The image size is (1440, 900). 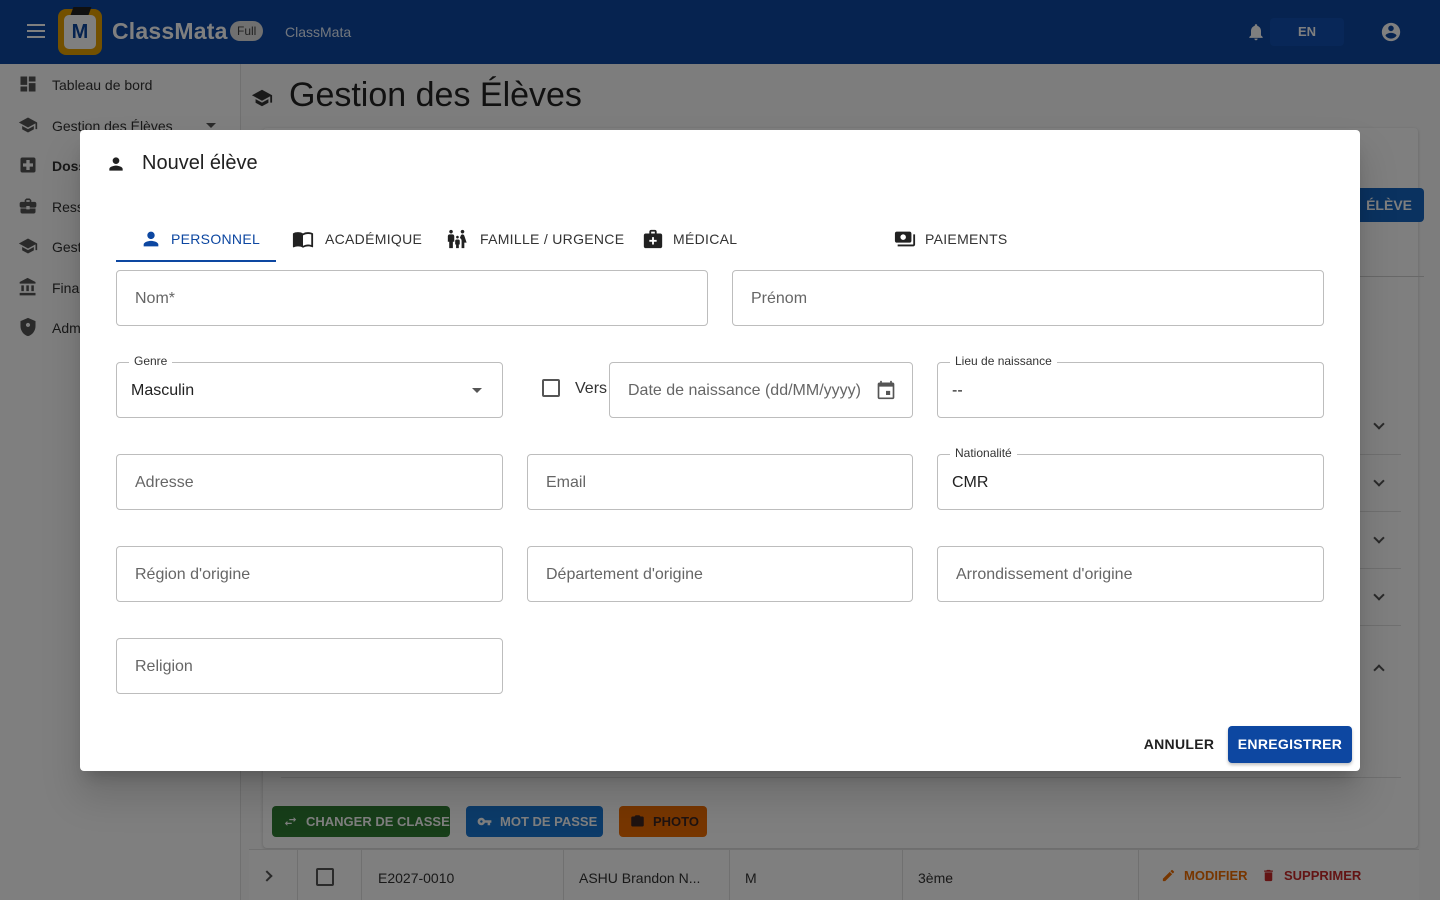 I want to click on genre-select: Genre Masculin, so click(x=309, y=386).